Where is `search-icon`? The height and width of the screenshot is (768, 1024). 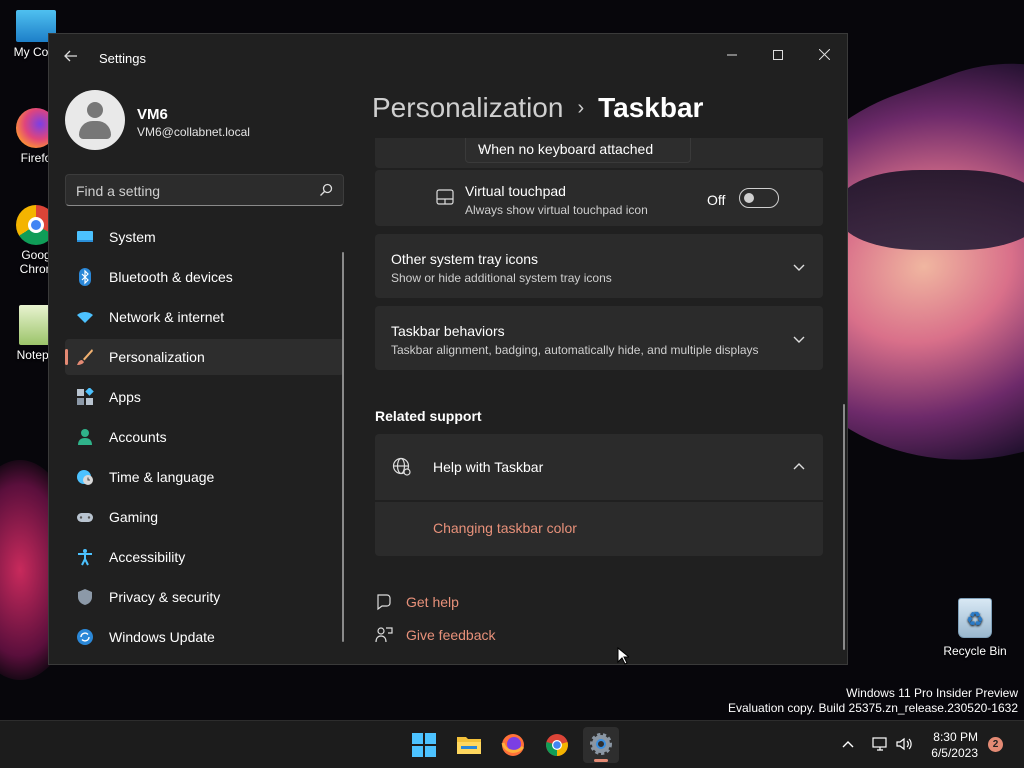
search-icon is located at coordinates (326, 190).